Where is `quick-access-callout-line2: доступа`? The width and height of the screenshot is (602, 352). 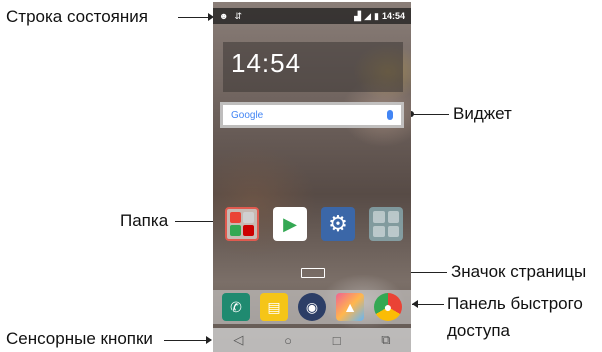 quick-access-callout-line2: доступа is located at coordinates (479, 330).